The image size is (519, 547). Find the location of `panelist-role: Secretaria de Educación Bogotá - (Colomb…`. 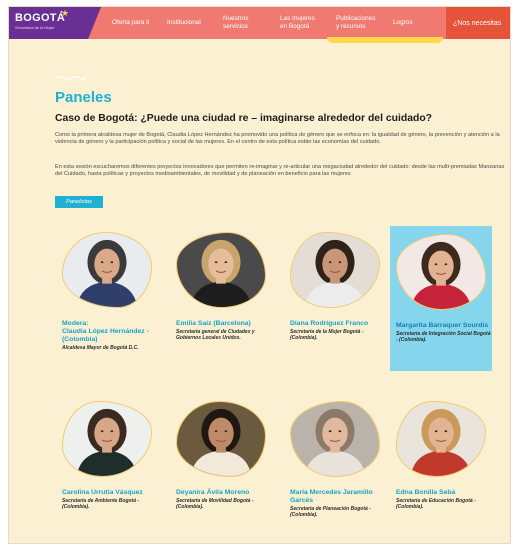

panelist-role: Secretaria de Educación Bogotá - (Colomb… is located at coordinates (436, 504).